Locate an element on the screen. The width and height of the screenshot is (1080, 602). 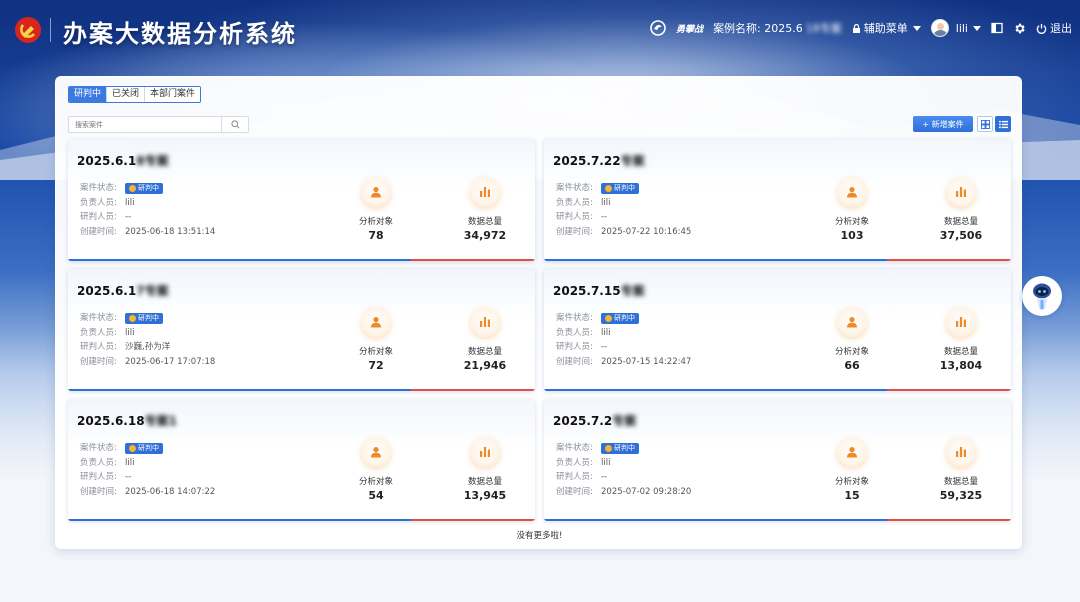
case-title: 2025.7.15专案 is located at coordinates (599, 290).